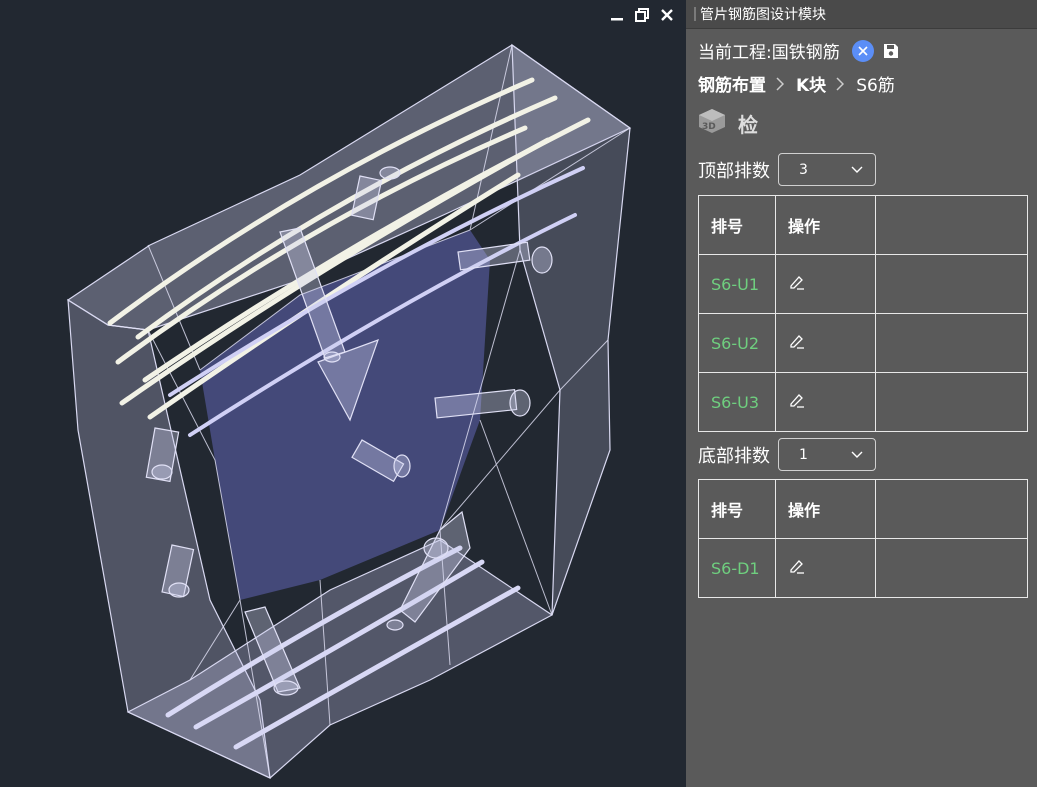 This screenshot has height=787, width=1037. I want to click on row-id: S6-U2, so click(737, 343).